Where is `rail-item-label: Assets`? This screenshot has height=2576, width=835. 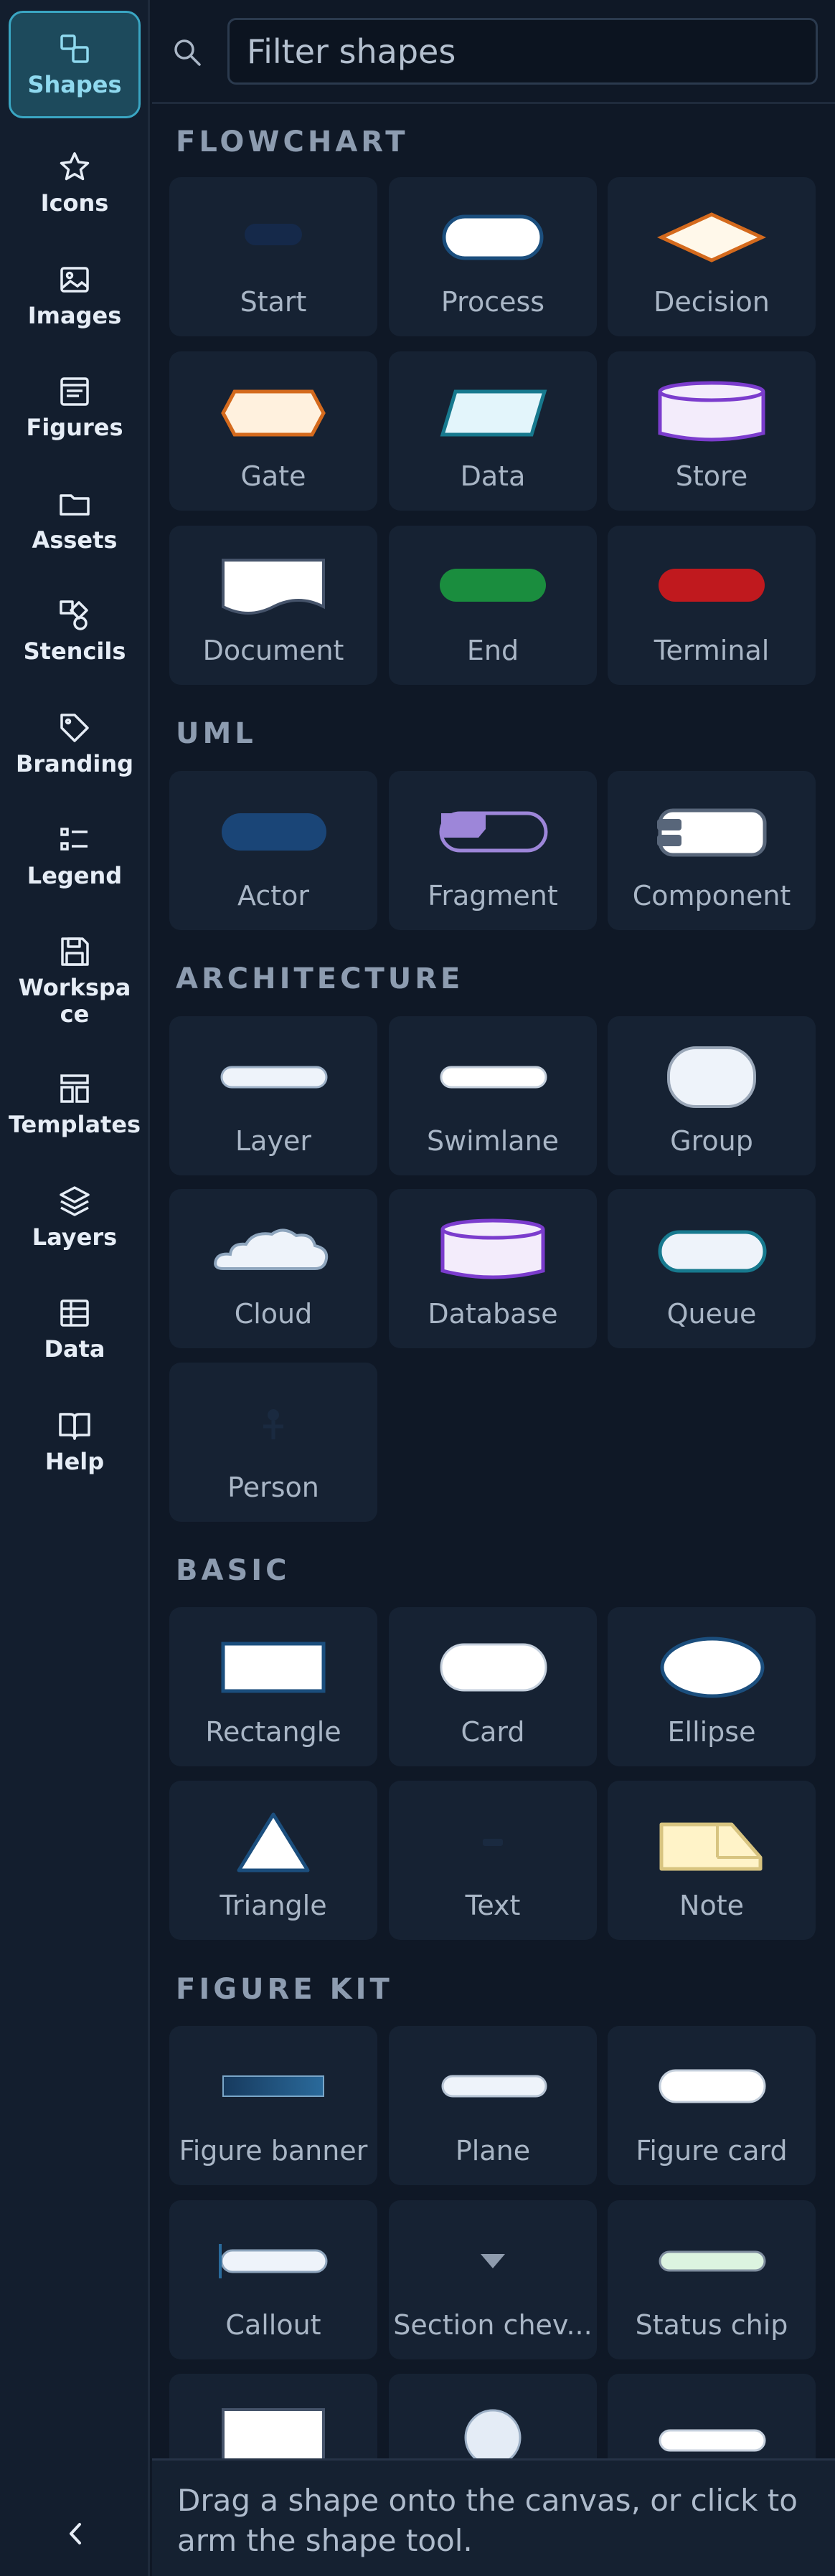 rail-item-label: Assets is located at coordinates (75, 540).